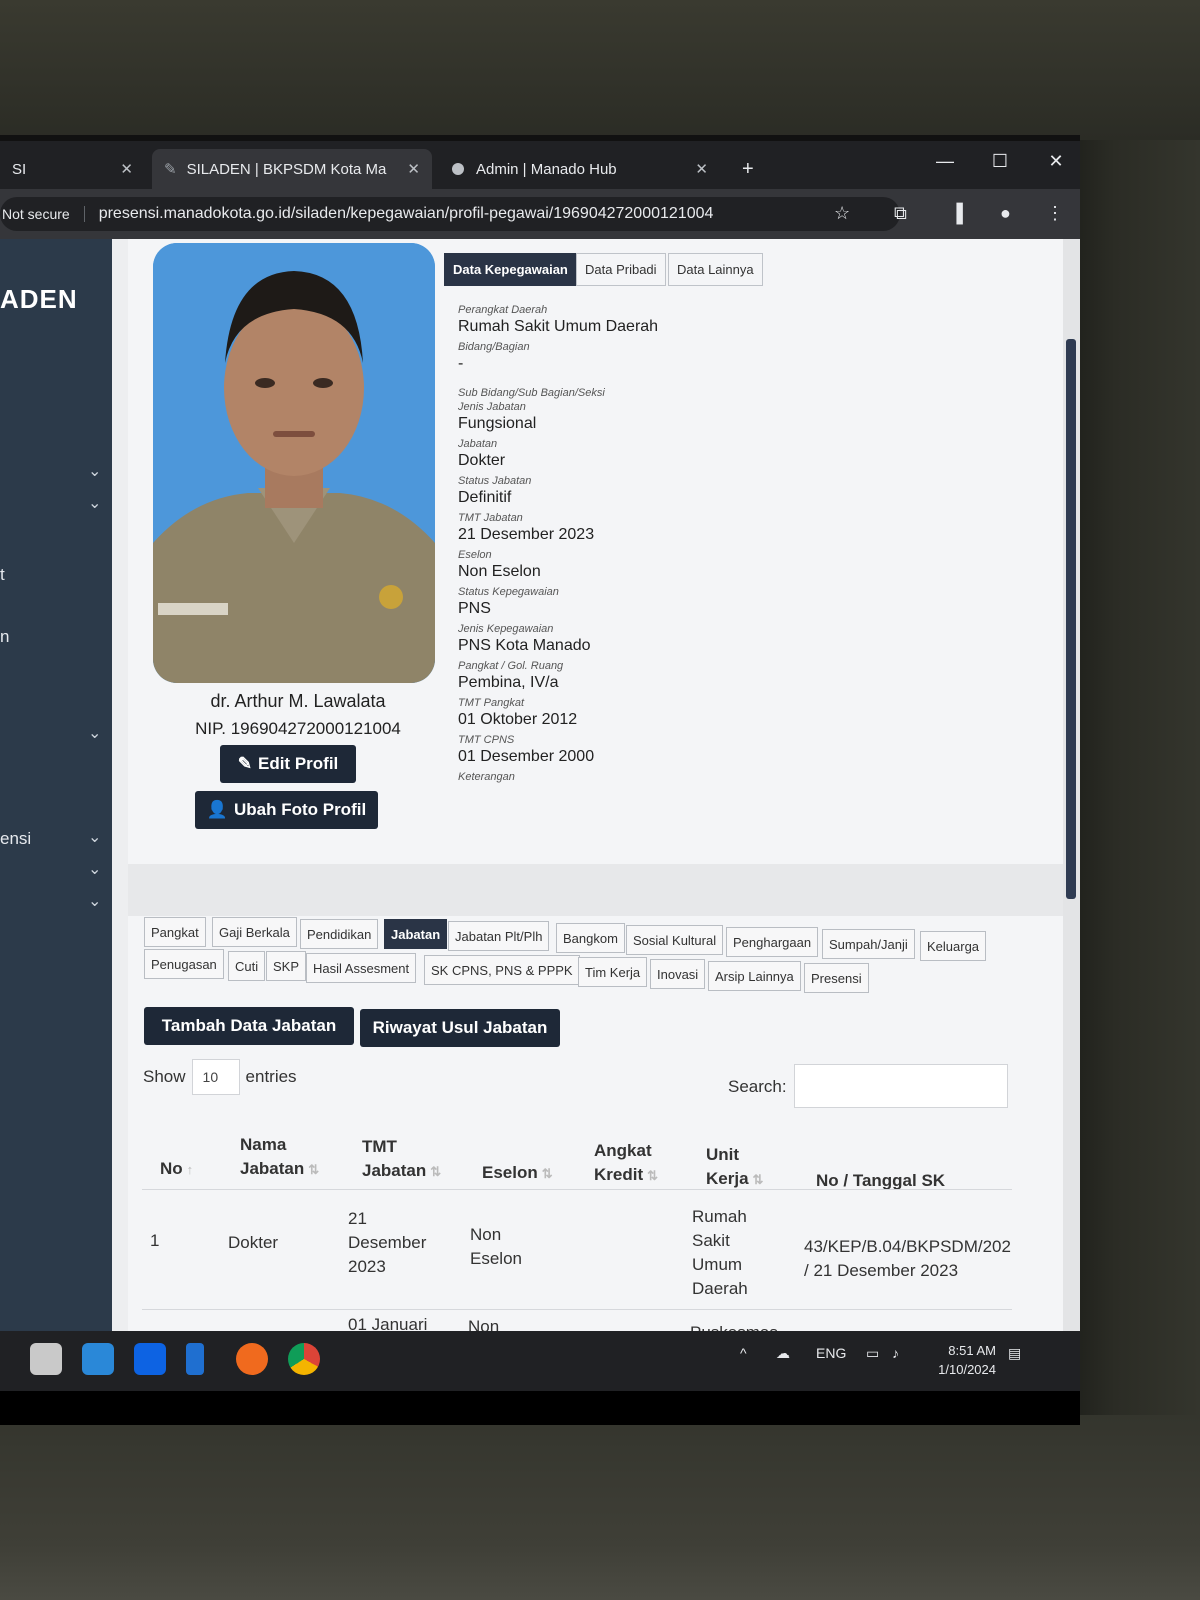 Image resolution: width=1200 pixels, height=1600 pixels. I want to click on extensions-icon: ⧉, so click(900, 213).